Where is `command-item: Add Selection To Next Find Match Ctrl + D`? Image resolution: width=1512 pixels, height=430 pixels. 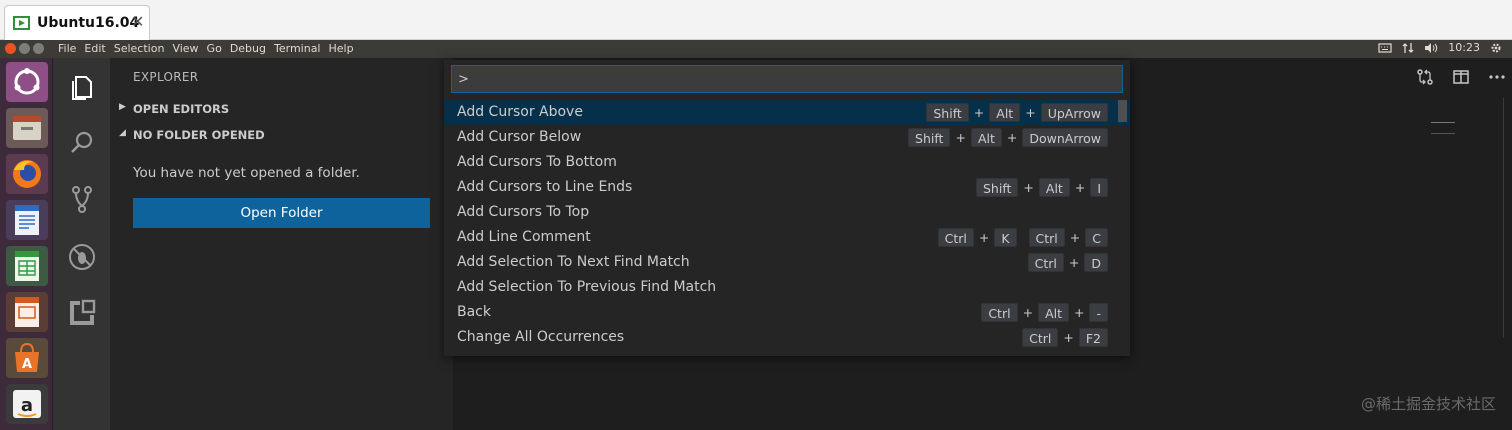
command-item: Add Selection To Next Find Match Ctrl + D is located at coordinates (787, 262).